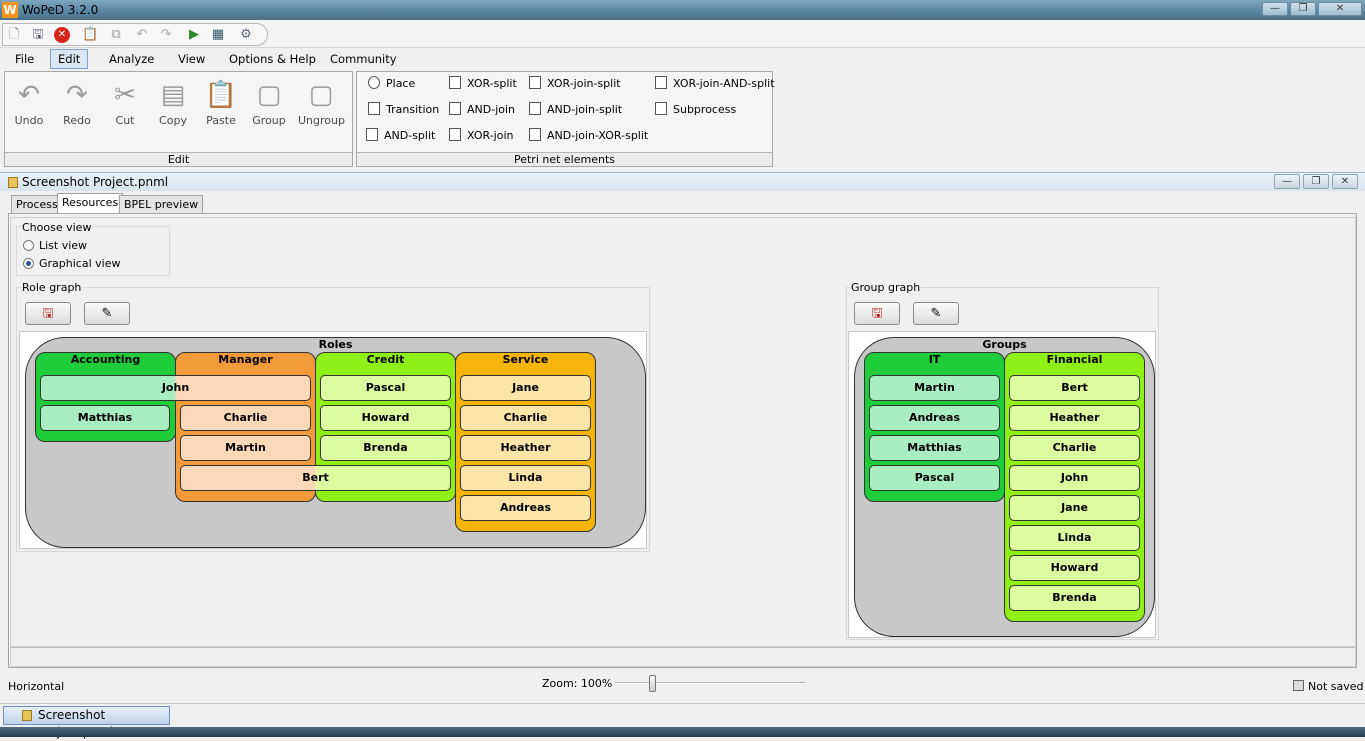 This screenshot has height=741, width=1365. What do you see at coordinates (246, 35) in the screenshot?
I see `settings-icon: ⚙` at bounding box center [246, 35].